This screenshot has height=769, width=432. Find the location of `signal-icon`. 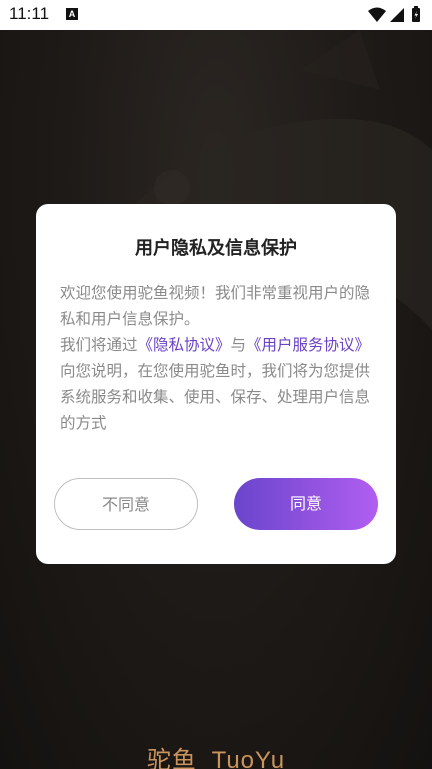

signal-icon is located at coordinates (397, 15).